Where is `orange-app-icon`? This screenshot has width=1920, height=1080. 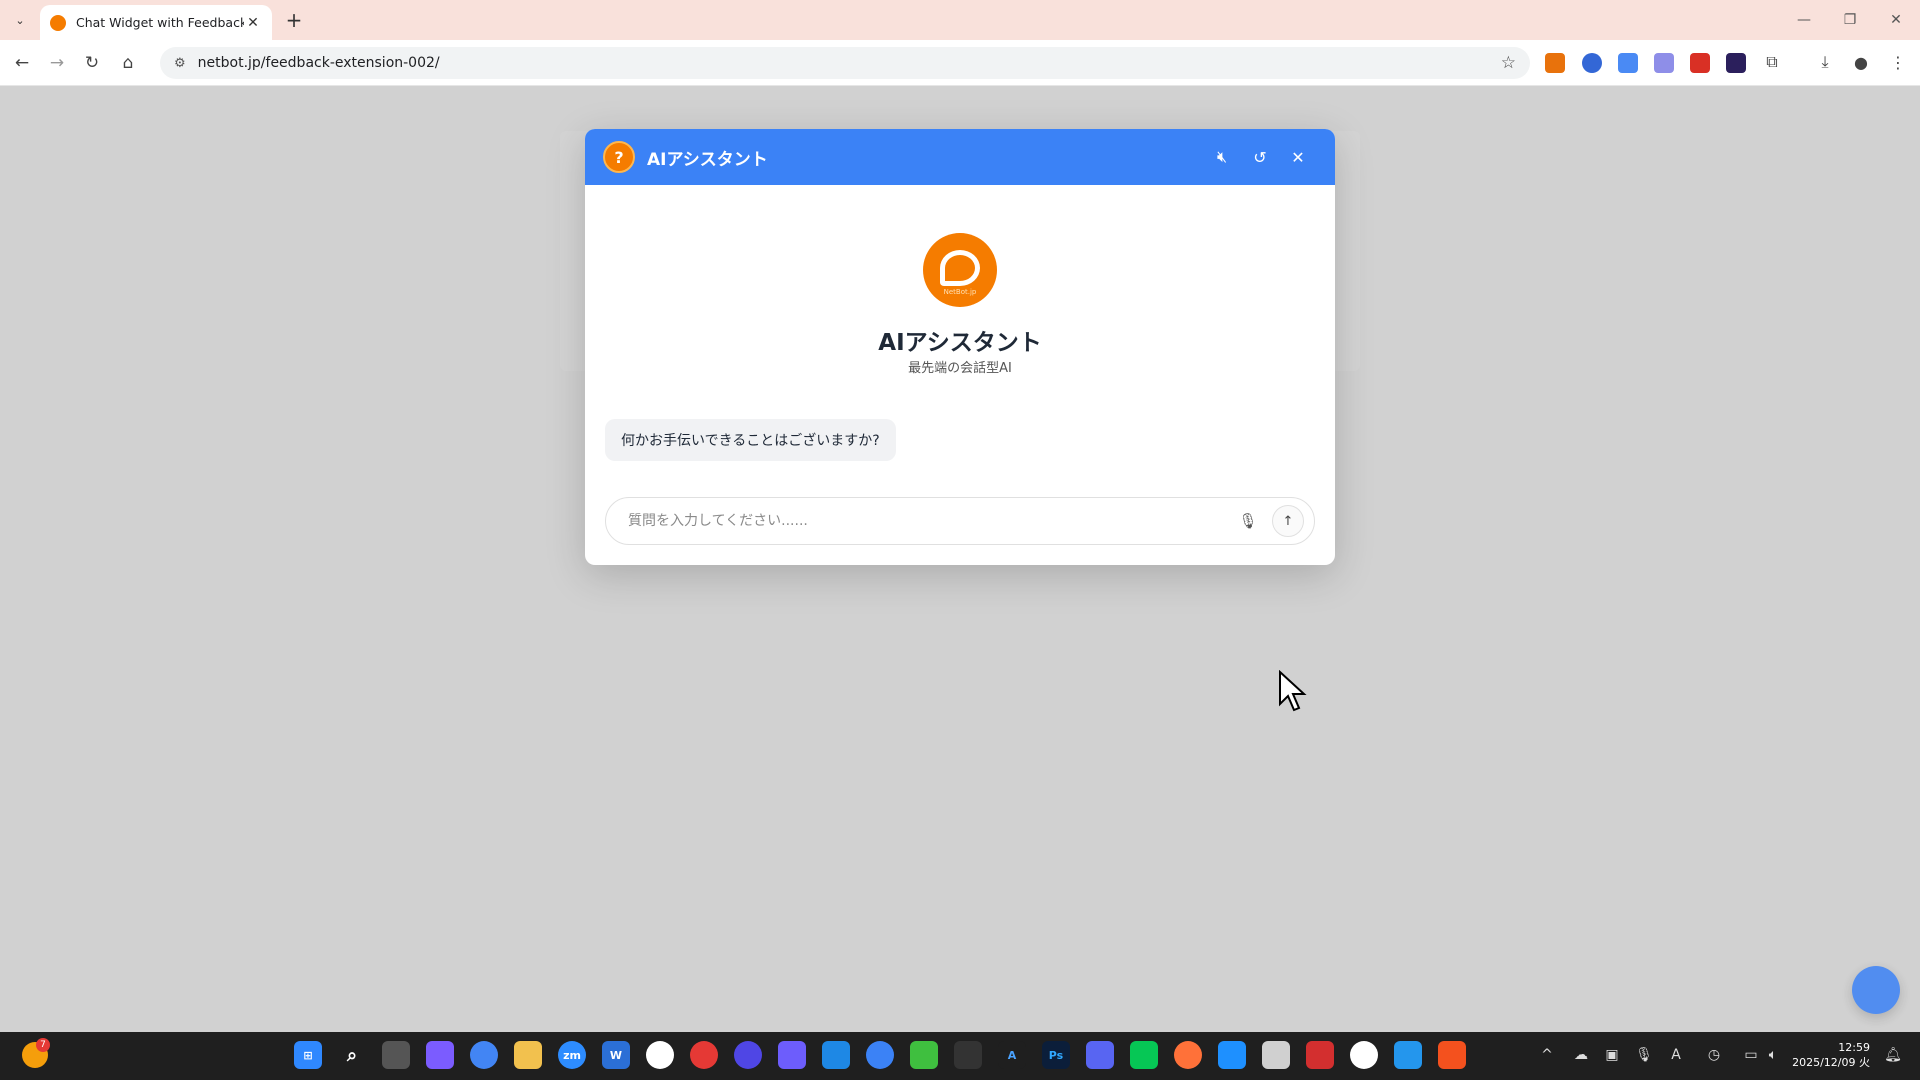 orange-app-icon is located at coordinates (1452, 1055).